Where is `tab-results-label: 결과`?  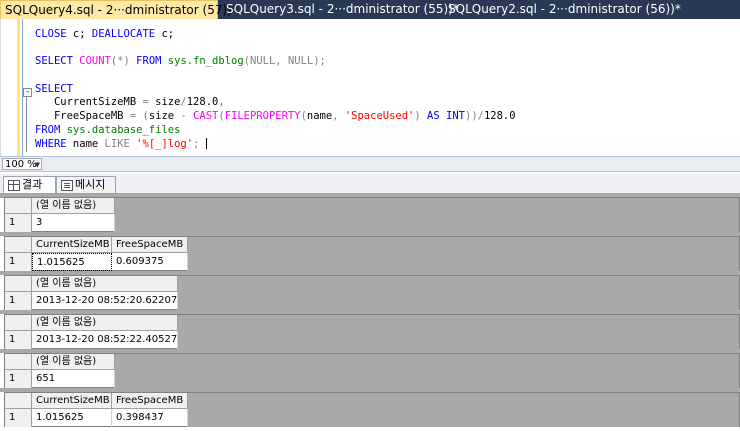 tab-results-label: 결과 is located at coordinates (32, 184).